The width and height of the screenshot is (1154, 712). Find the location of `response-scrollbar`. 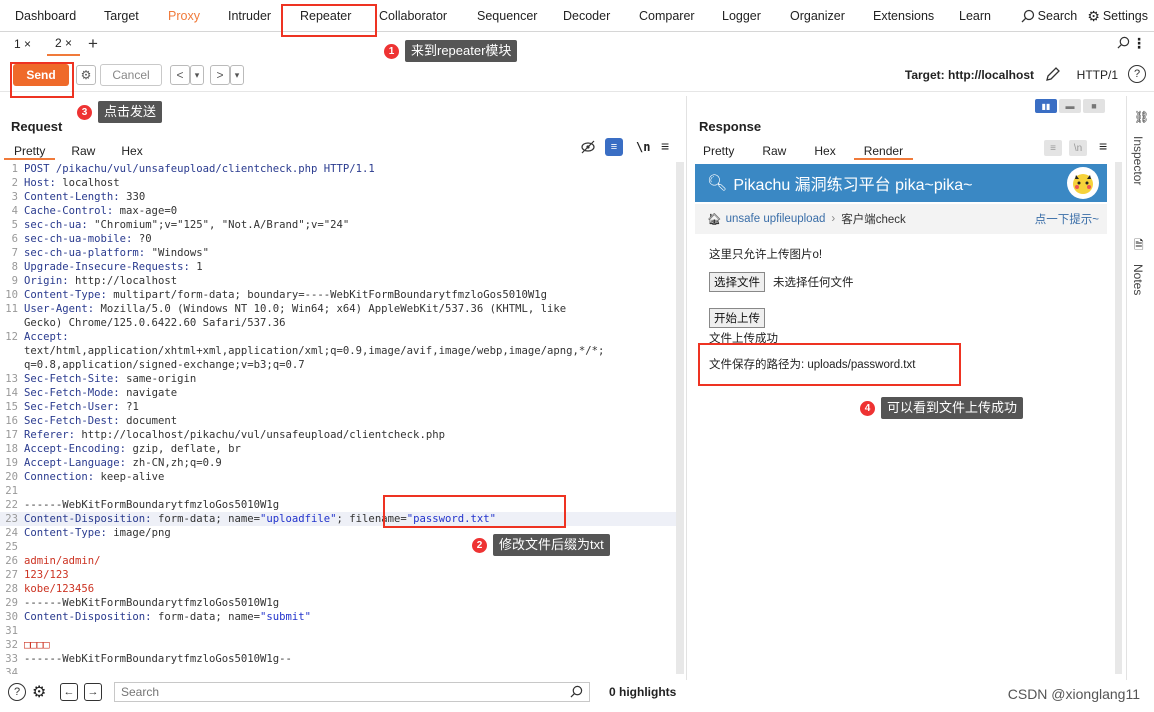

response-scrollbar is located at coordinates (1118, 418).